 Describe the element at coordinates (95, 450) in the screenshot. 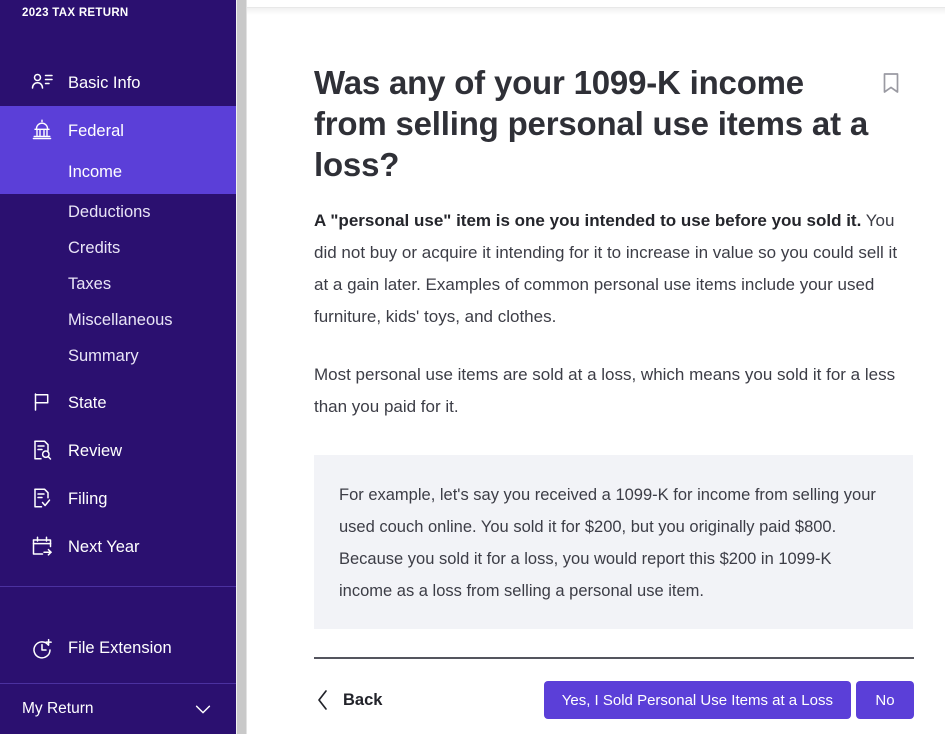

I see `sidebar-item-label: Review` at that location.